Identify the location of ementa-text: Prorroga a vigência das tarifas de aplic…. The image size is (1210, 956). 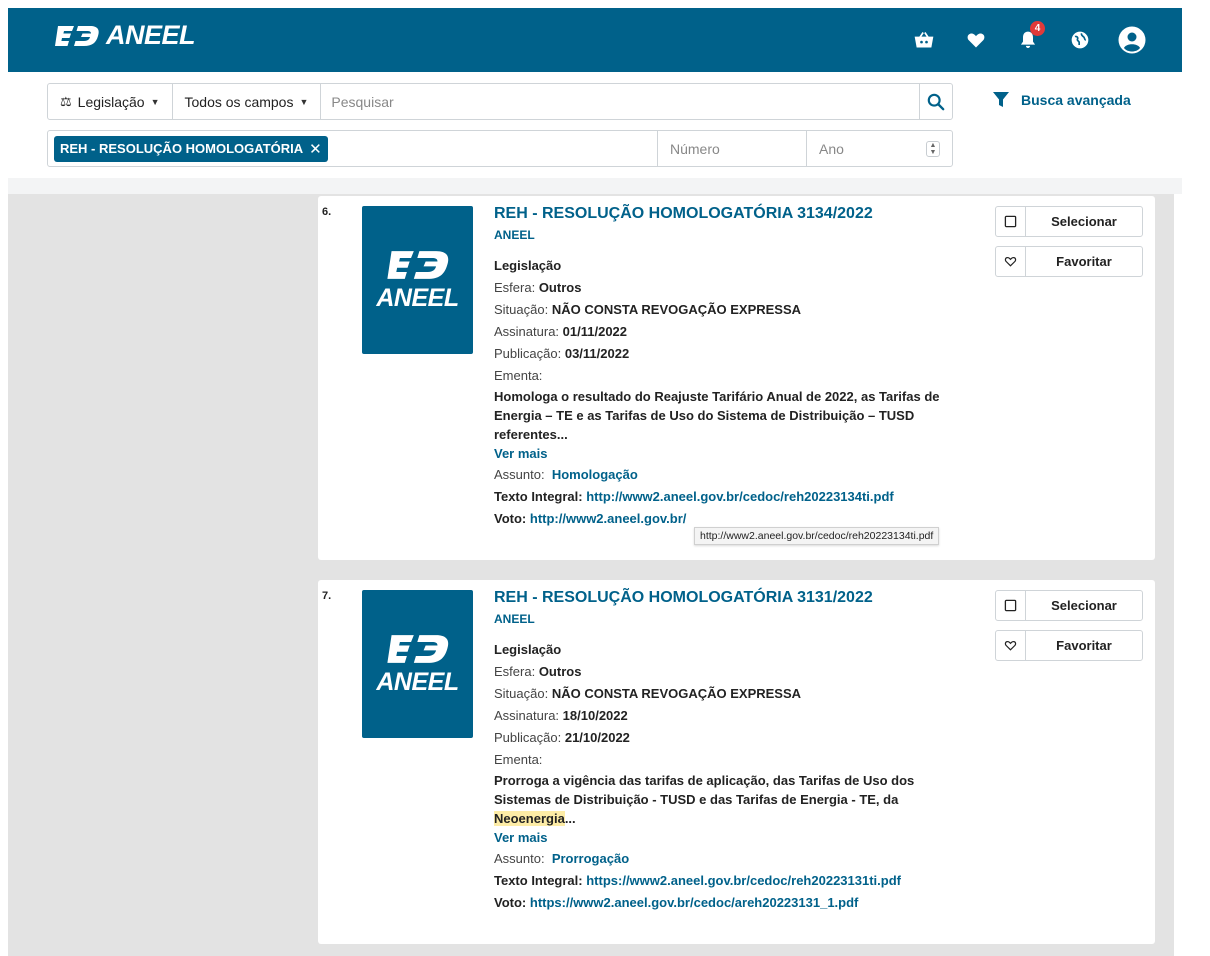
(704, 799).